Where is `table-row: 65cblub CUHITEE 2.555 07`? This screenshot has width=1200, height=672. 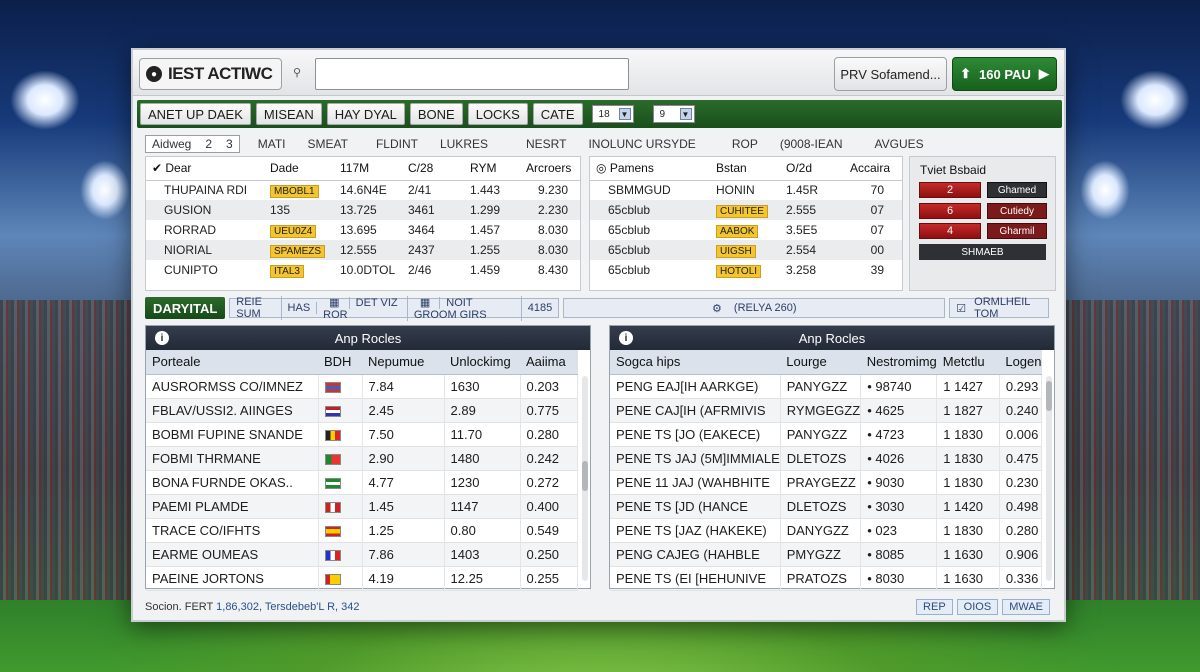
table-row: 65cblub CUHITEE 2.555 07 is located at coordinates (746, 210).